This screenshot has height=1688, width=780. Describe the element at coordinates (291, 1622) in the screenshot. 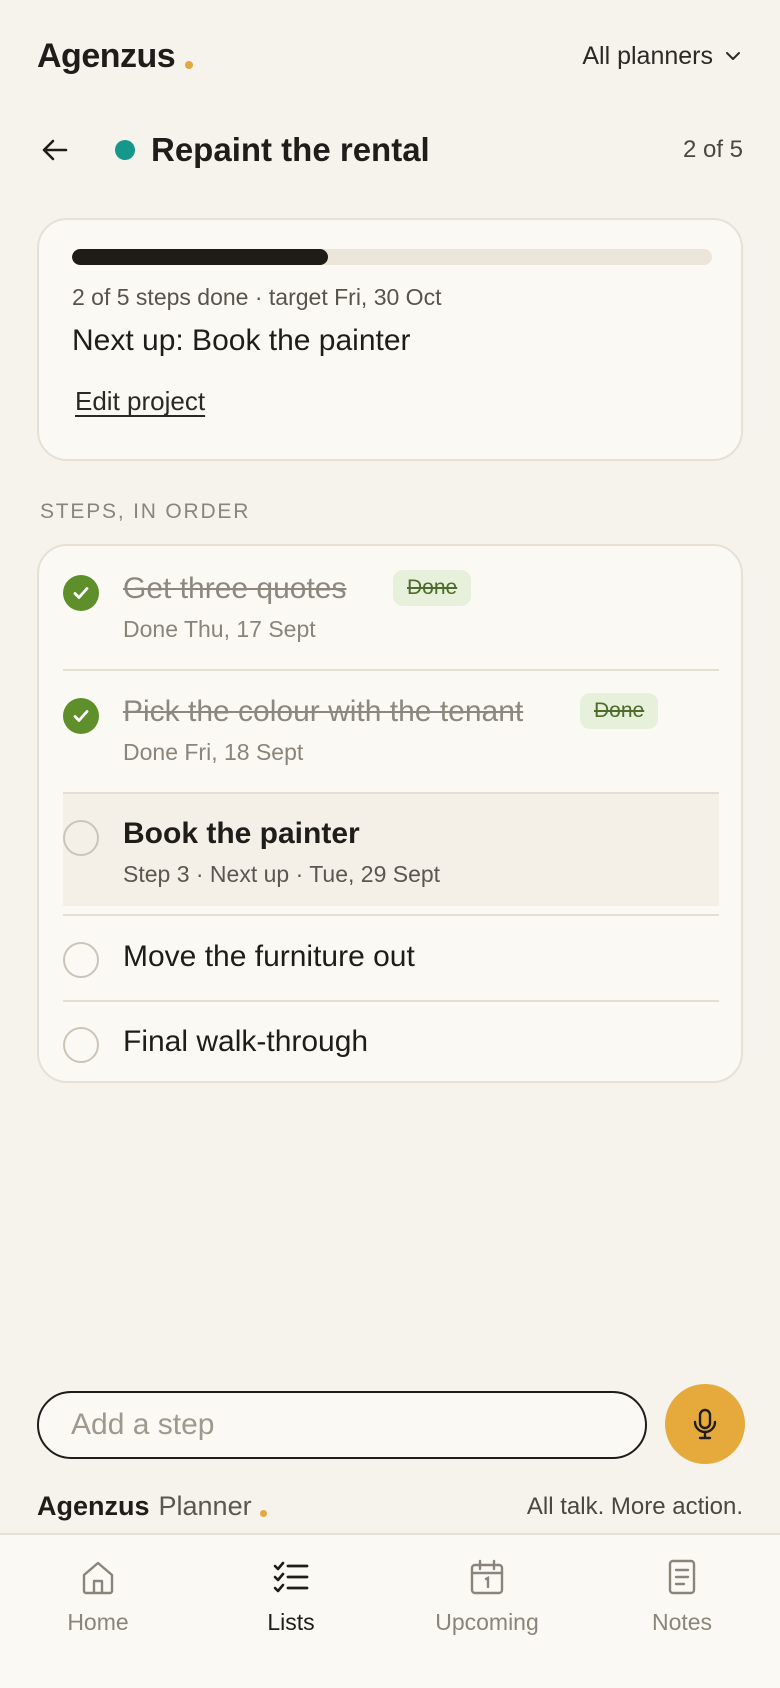

I see `nav-label: Lists` at that location.